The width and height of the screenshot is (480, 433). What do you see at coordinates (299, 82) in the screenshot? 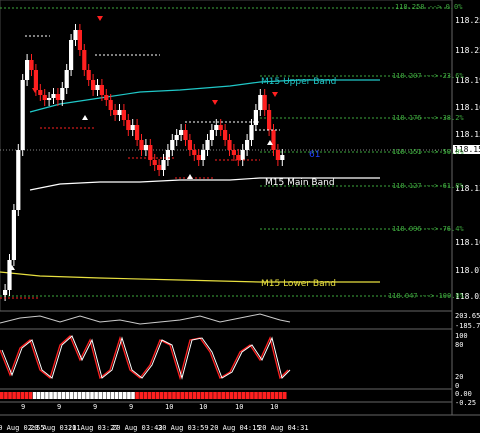
I see `upper-band-label: M15 Upper Band` at bounding box center [299, 82].